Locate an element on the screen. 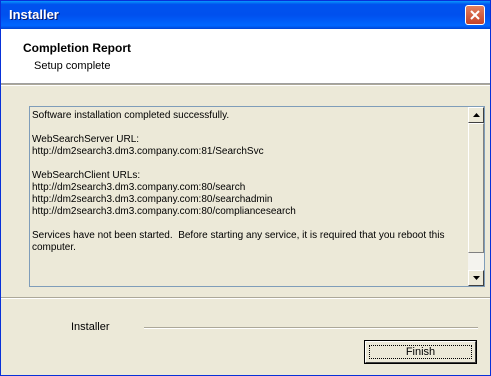 The width and height of the screenshot is (491, 376). title-bar: Installer is located at coordinates (245, 15).